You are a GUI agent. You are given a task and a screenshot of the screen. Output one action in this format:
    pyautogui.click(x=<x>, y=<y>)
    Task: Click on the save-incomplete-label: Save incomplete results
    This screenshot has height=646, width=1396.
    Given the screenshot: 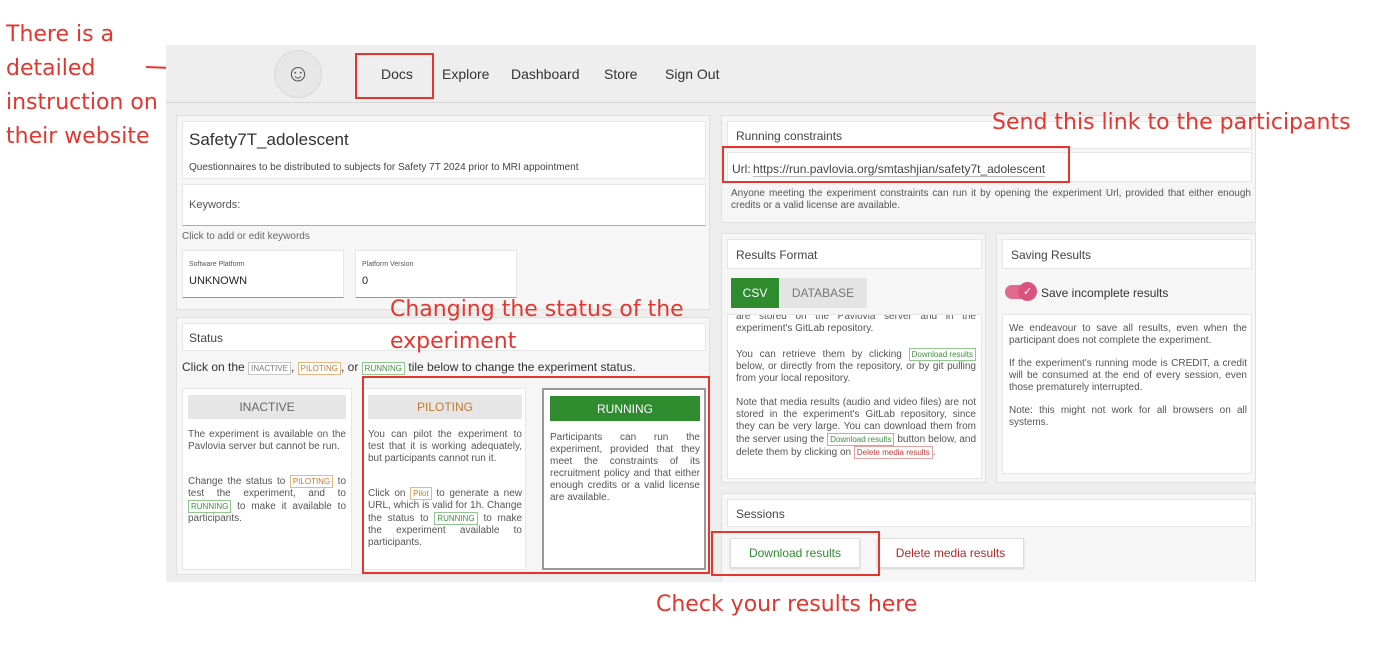 What is the action you would take?
    pyautogui.click(x=1105, y=293)
    